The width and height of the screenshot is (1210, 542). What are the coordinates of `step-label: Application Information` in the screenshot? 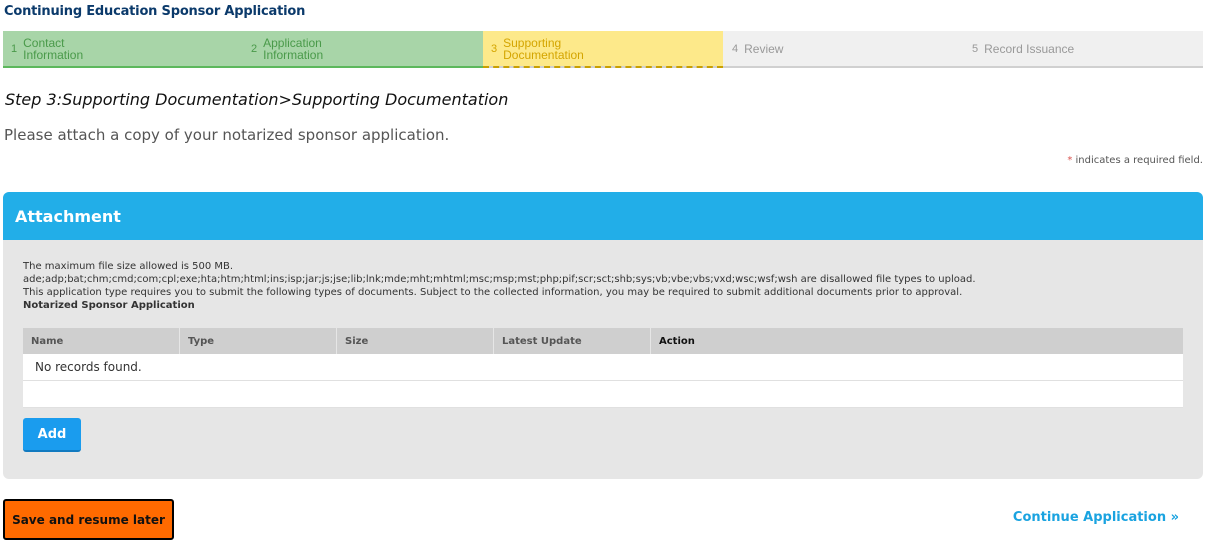 It's located at (293, 48).